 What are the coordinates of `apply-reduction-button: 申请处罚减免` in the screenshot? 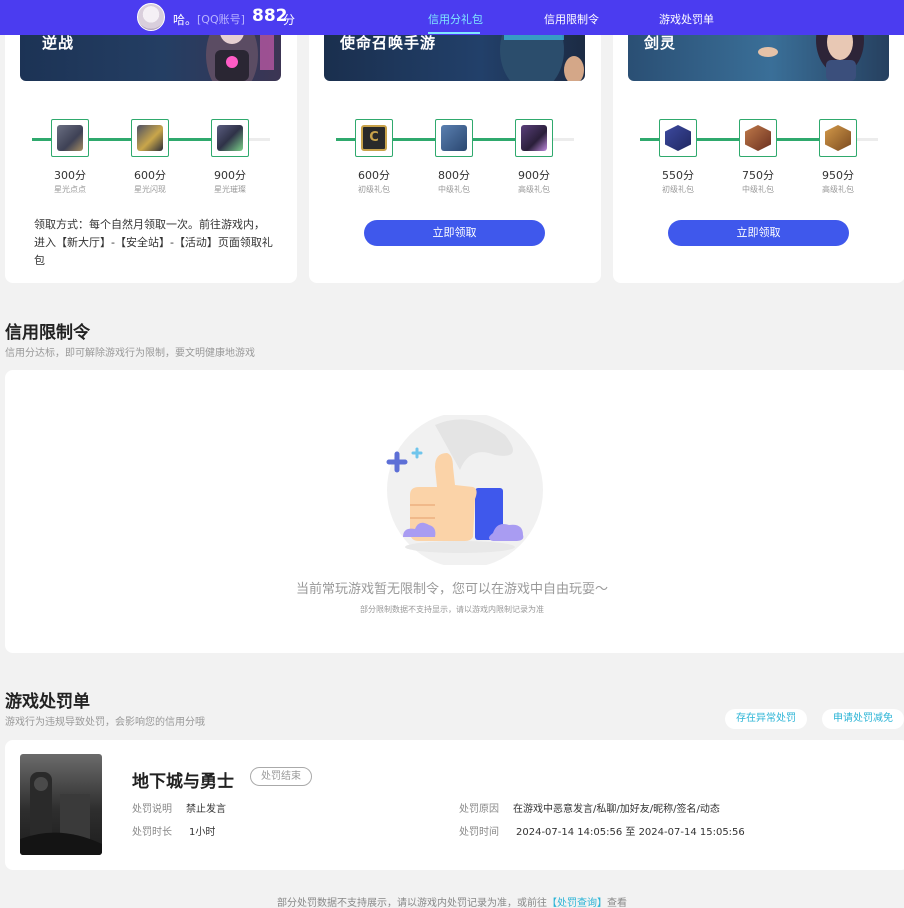 It's located at (863, 719).